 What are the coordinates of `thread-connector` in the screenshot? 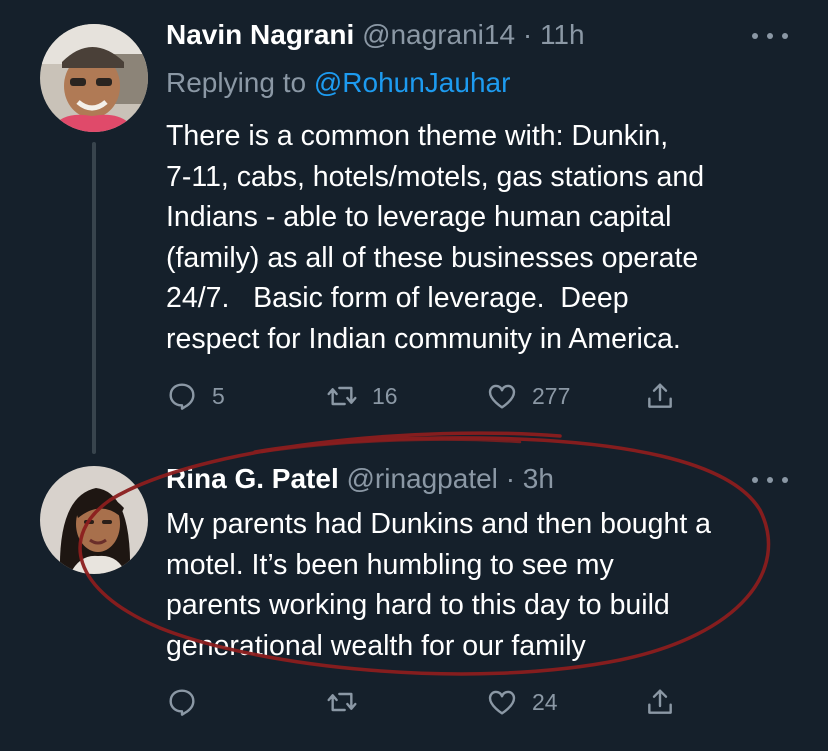 It's located at (94, 298).